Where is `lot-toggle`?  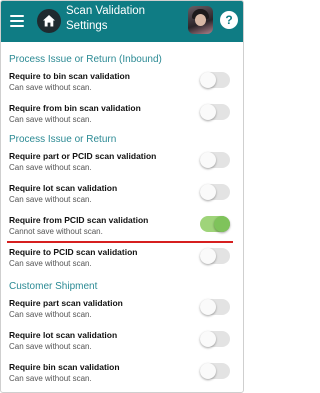 lot-toggle is located at coordinates (215, 192).